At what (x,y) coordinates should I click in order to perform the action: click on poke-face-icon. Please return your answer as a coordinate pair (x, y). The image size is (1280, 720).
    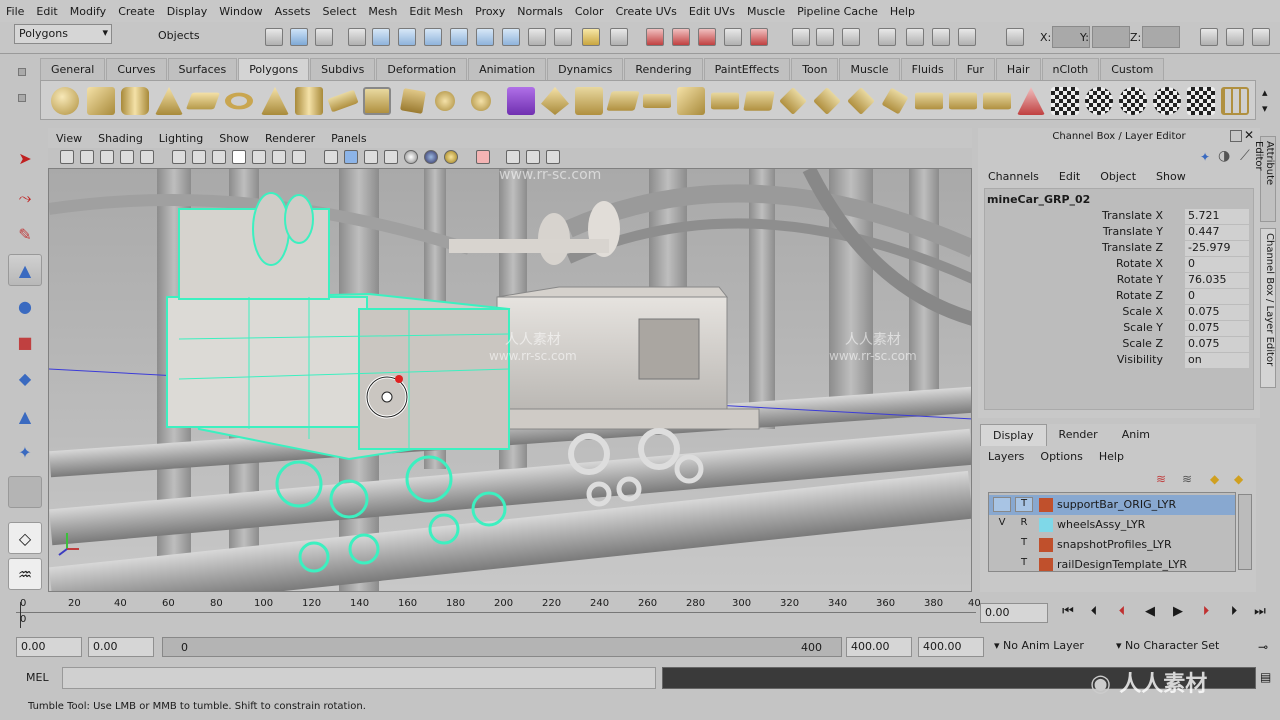
    Looking at the image, I should click on (963, 101).